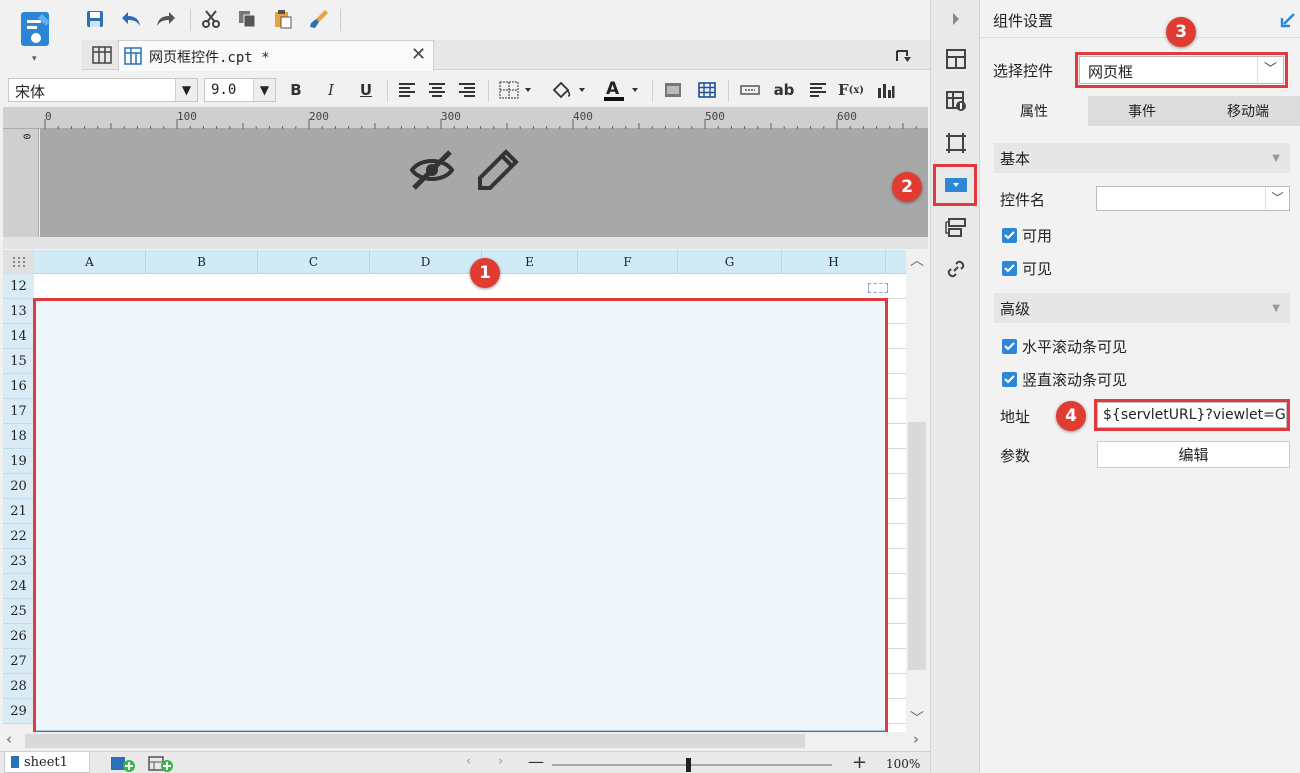 The image size is (1300, 773). What do you see at coordinates (956, 185) in the screenshot?
I see `widget-settings-icon` at bounding box center [956, 185].